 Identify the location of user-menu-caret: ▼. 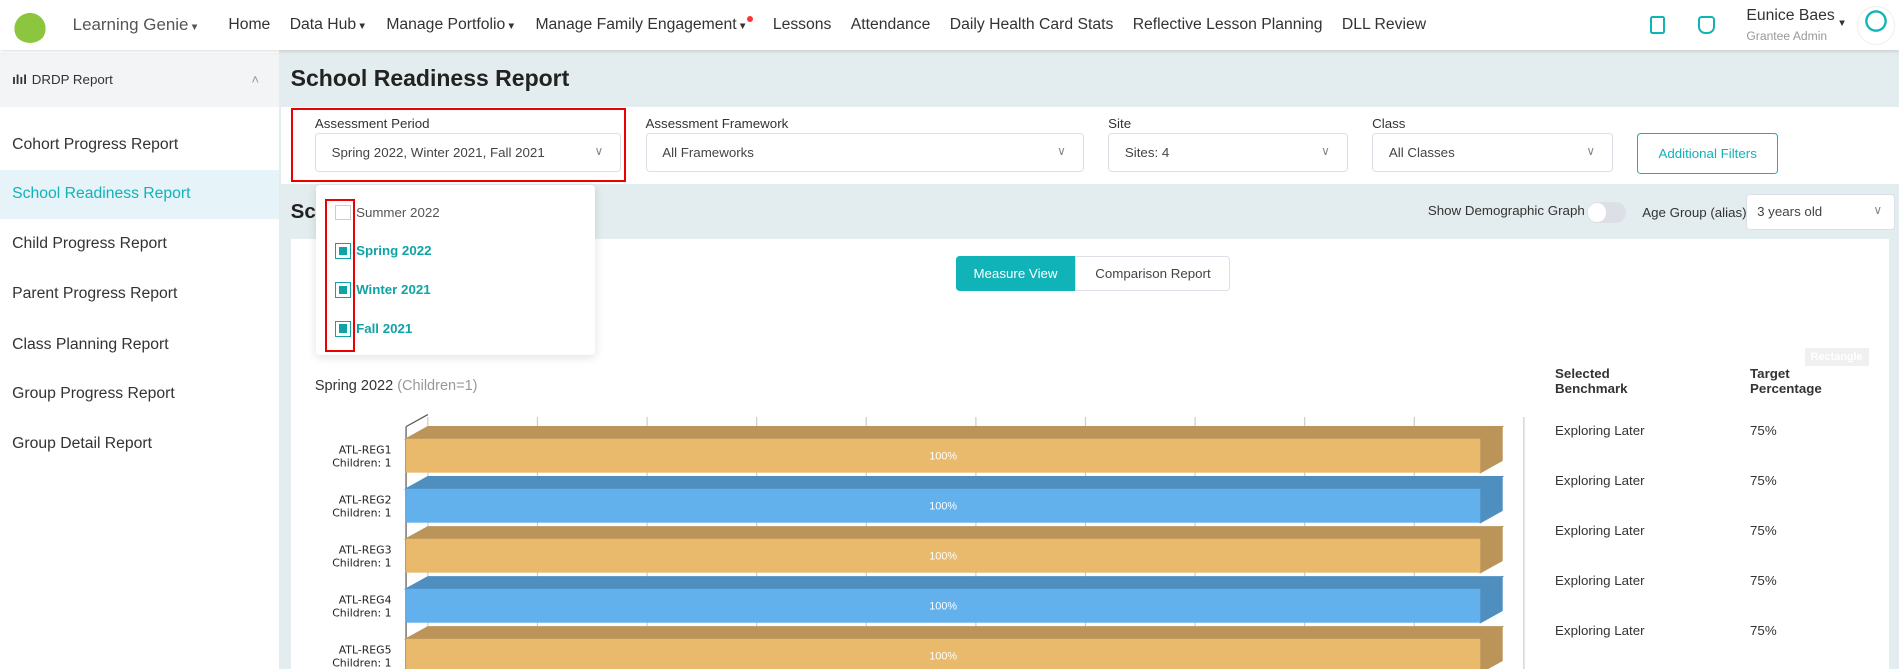
(1842, 23).